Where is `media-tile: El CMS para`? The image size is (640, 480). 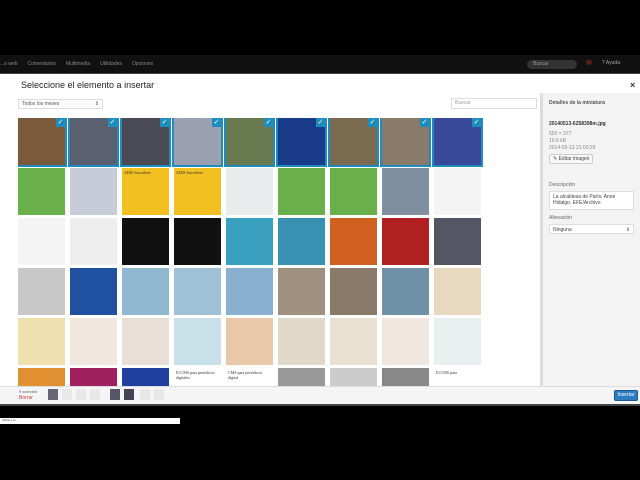 media-tile: El CMS para is located at coordinates (457, 377).